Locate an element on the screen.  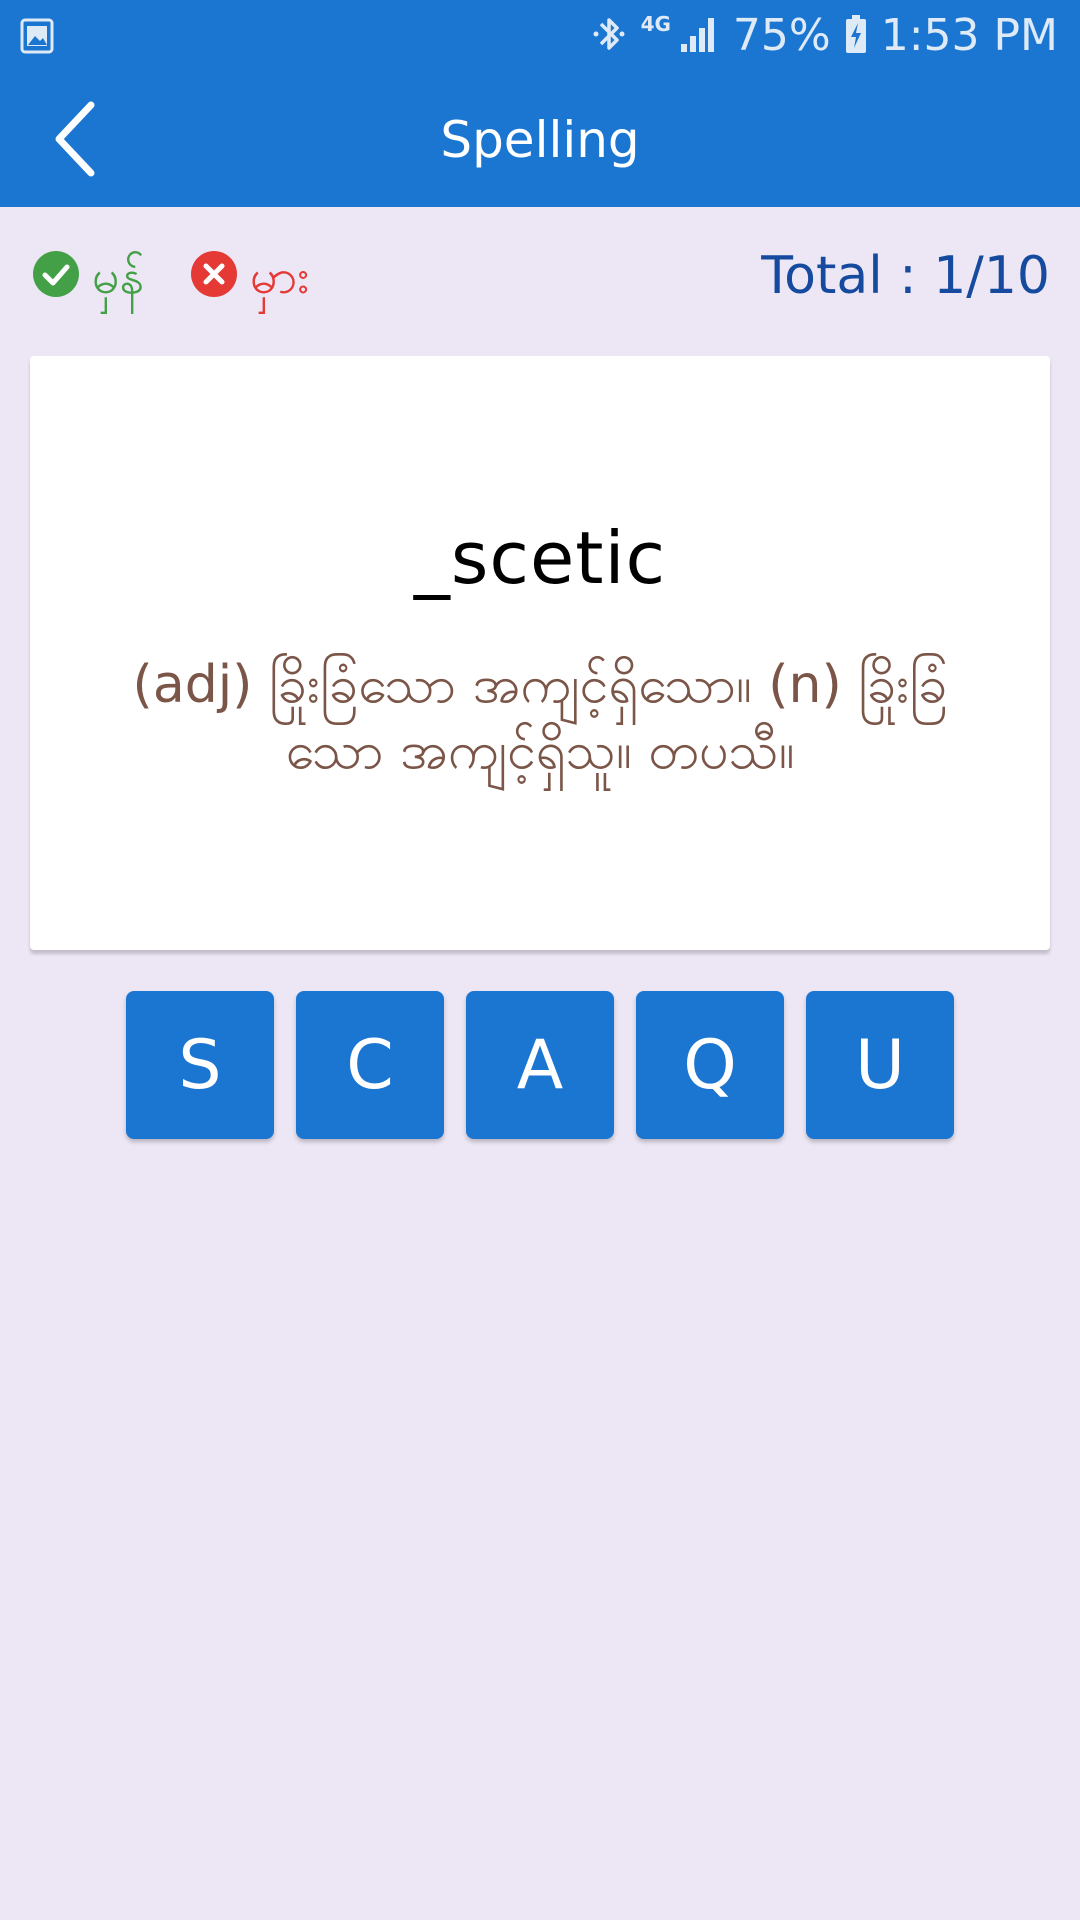
letter-choices: S C A Q U is located at coordinates (540, 1065).